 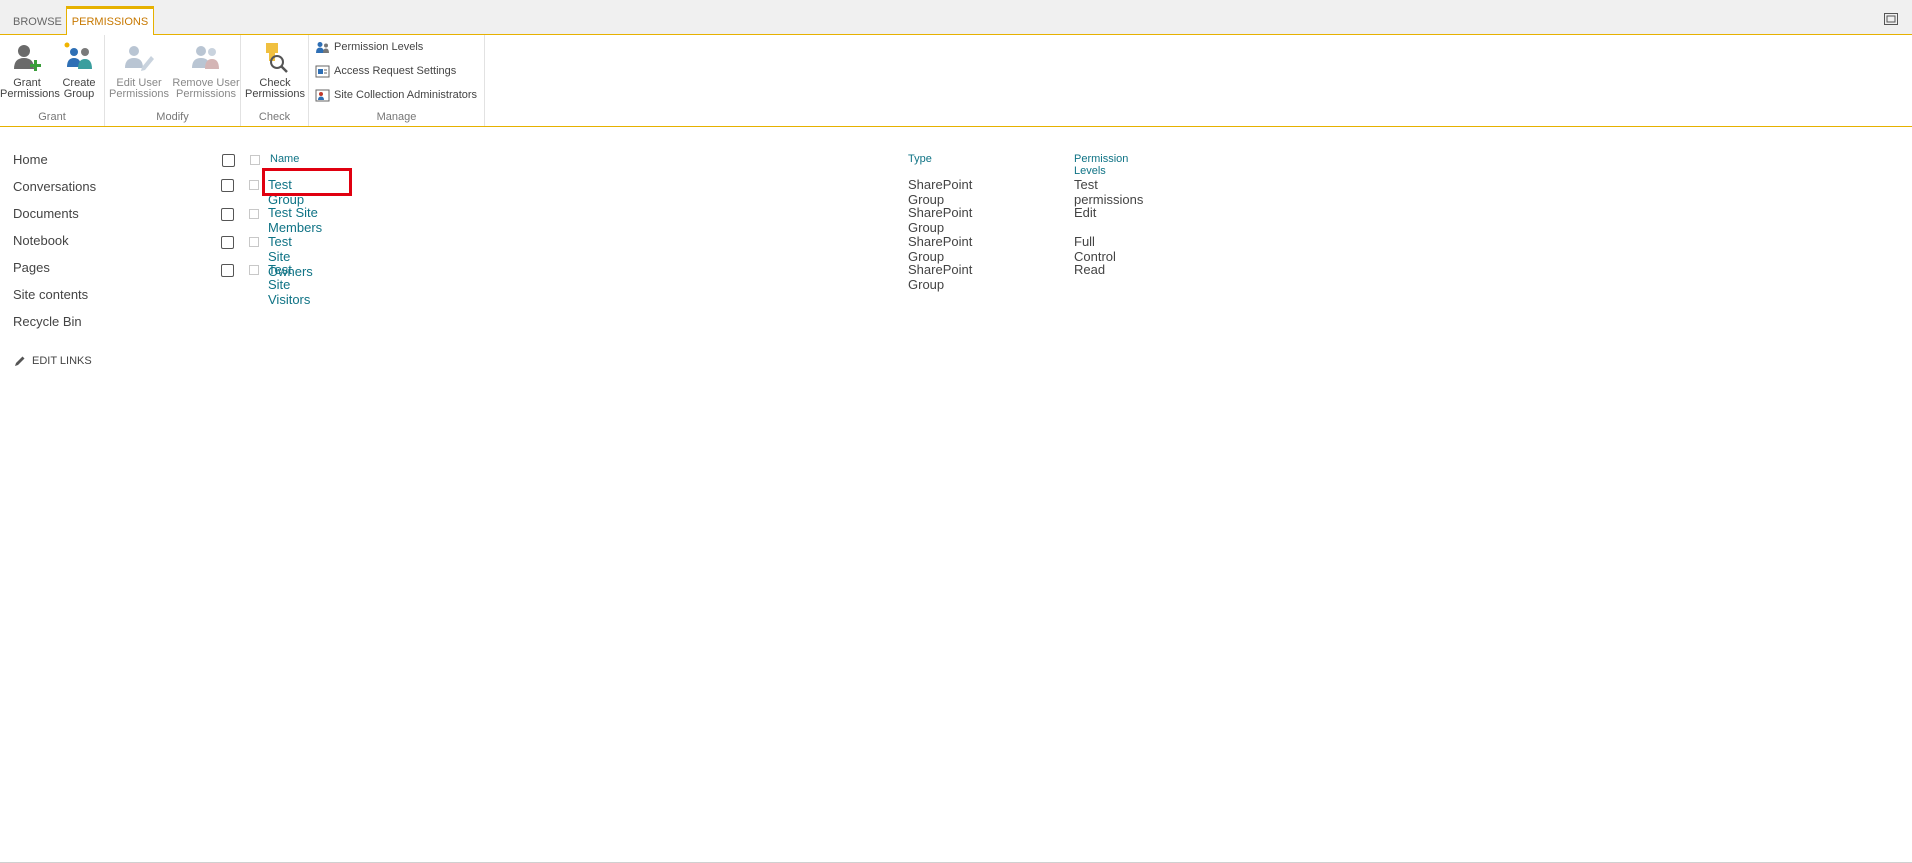 What do you see at coordinates (395, 71) in the screenshot?
I see `access-request-settings-label: Access Request Settings` at bounding box center [395, 71].